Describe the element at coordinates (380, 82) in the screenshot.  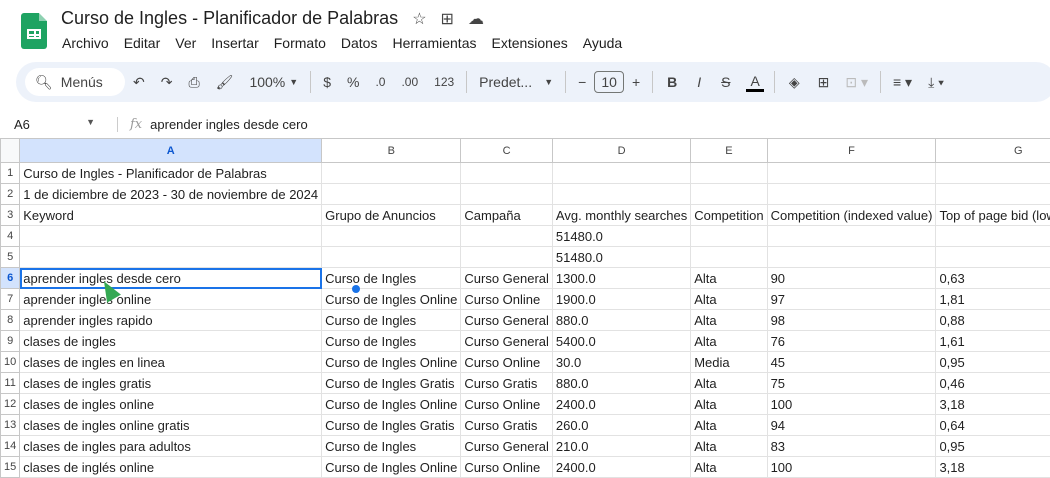
I see `decrease-decimal-button: .0` at that location.